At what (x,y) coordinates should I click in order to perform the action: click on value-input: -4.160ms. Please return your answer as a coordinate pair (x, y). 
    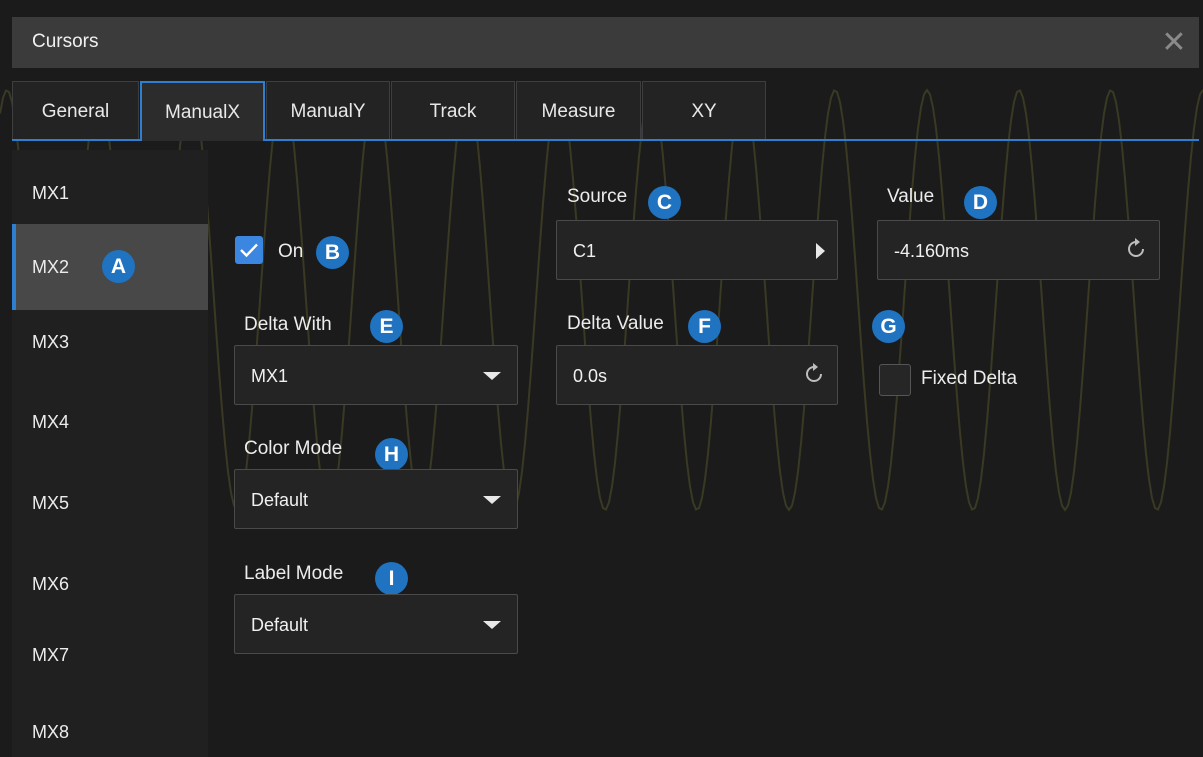
    Looking at the image, I should click on (1018, 250).